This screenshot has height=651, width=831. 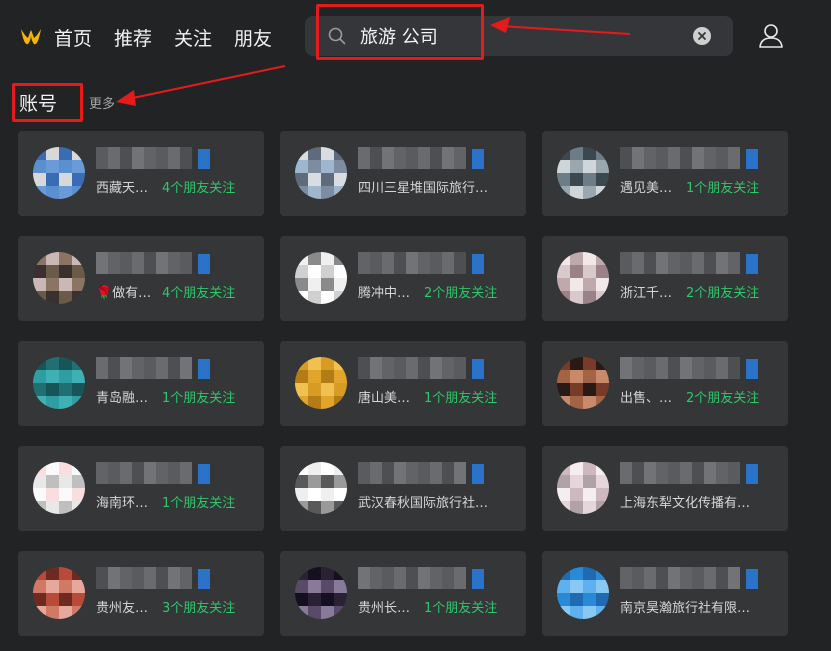 What do you see at coordinates (163, 37) in the screenshot?
I see `main-nav: 首页 推荐 关注 朋友` at bounding box center [163, 37].